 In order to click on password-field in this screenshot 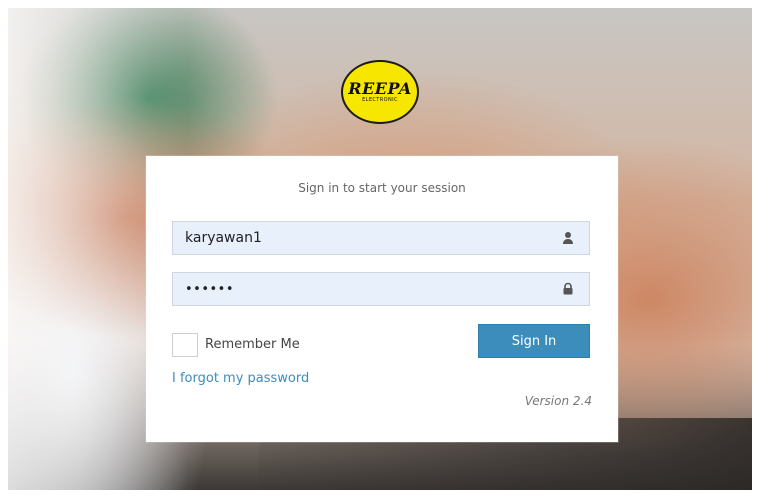, I will do `click(381, 289)`.